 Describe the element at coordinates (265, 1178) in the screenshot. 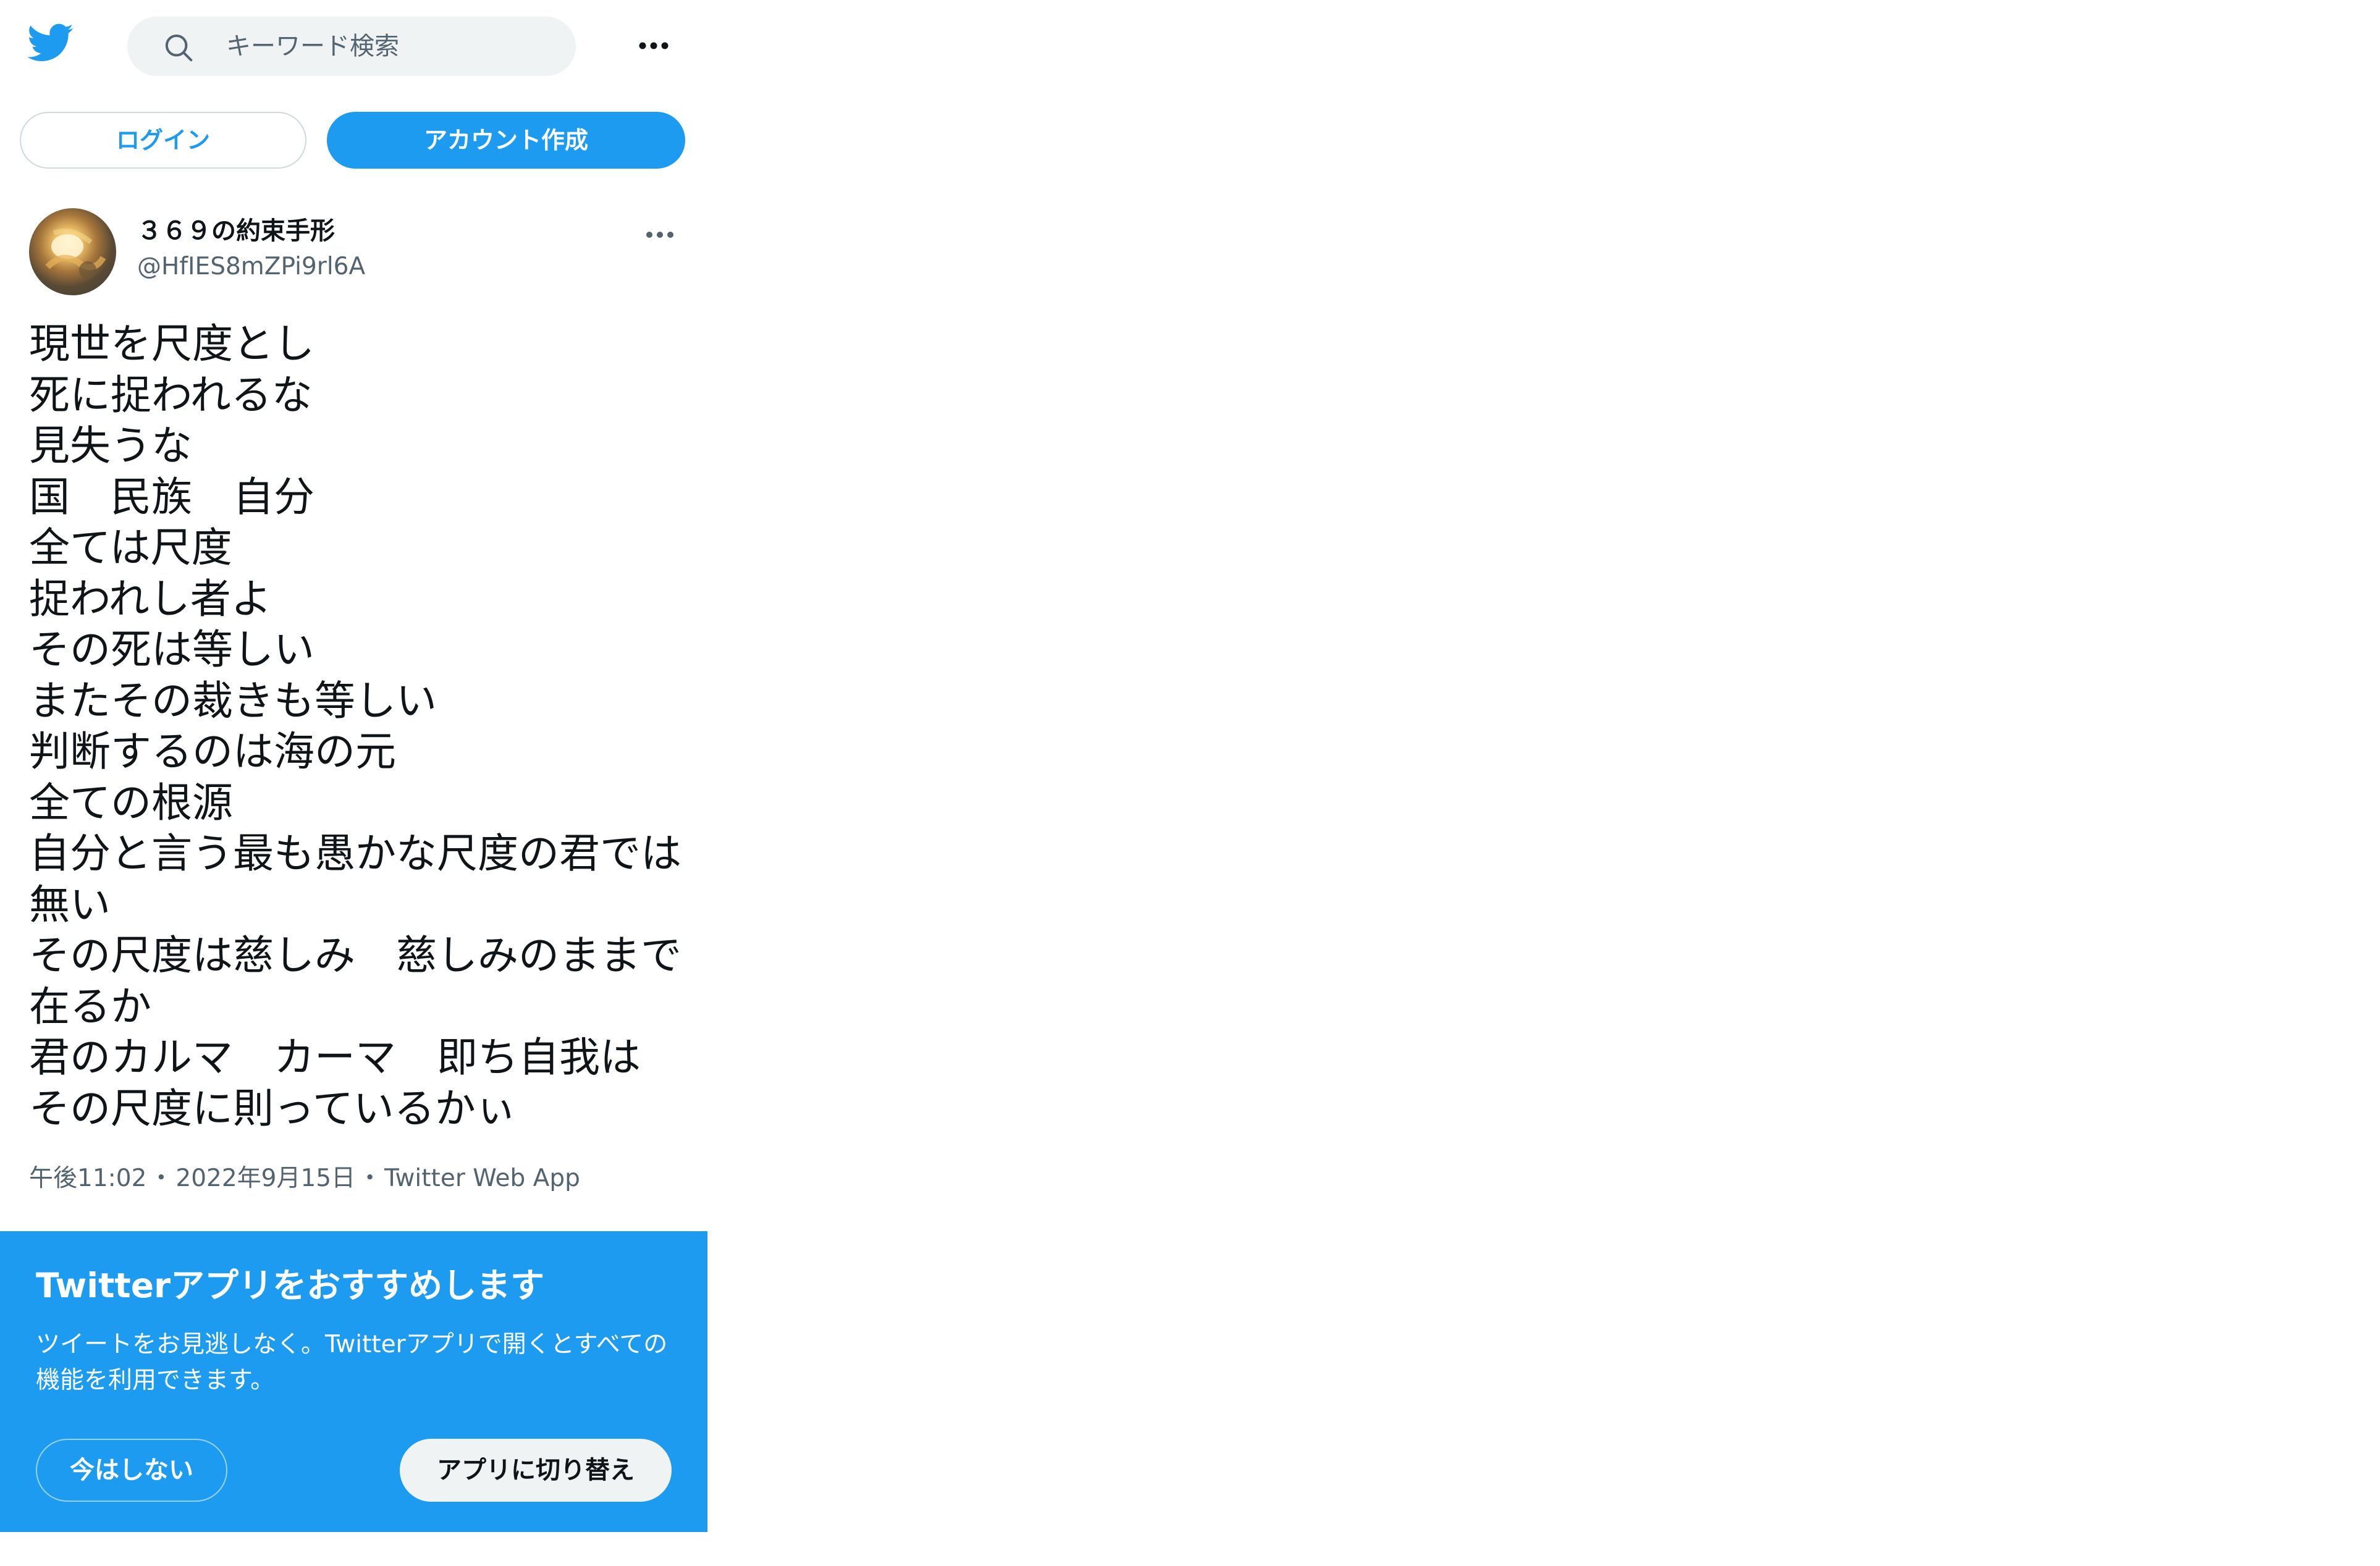

I see `tweet-date: 2022年9月15日` at that location.